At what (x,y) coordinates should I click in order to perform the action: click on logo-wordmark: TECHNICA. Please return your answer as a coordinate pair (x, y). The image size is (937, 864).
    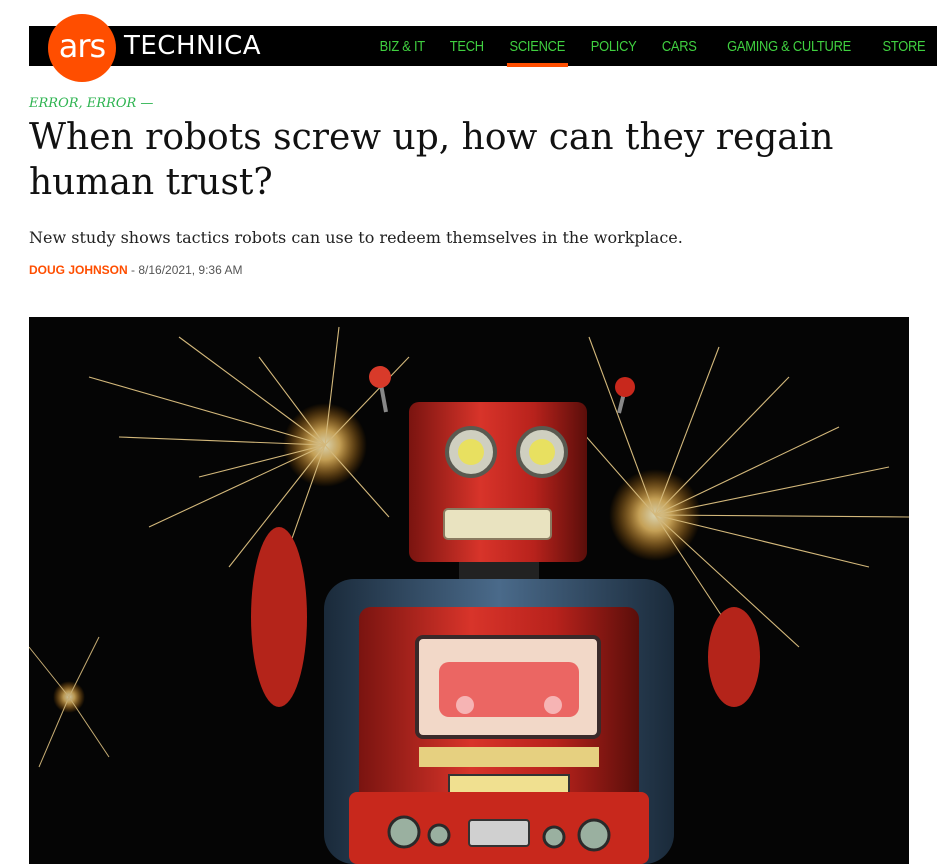
    Looking at the image, I should click on (192, 46).